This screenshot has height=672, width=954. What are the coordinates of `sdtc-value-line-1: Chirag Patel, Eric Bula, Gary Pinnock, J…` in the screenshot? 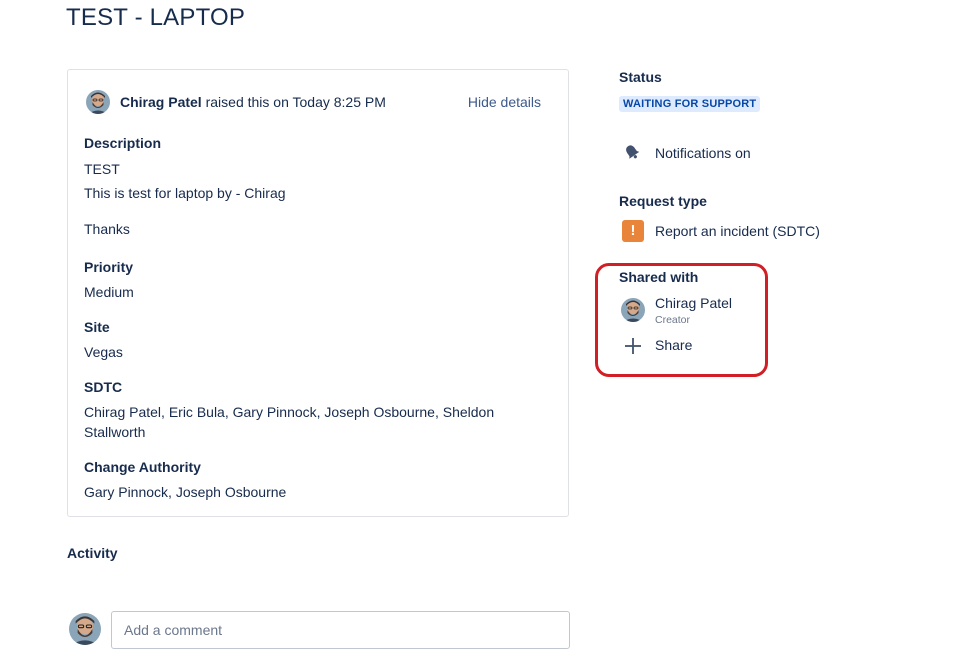 It's located at (289, 412).